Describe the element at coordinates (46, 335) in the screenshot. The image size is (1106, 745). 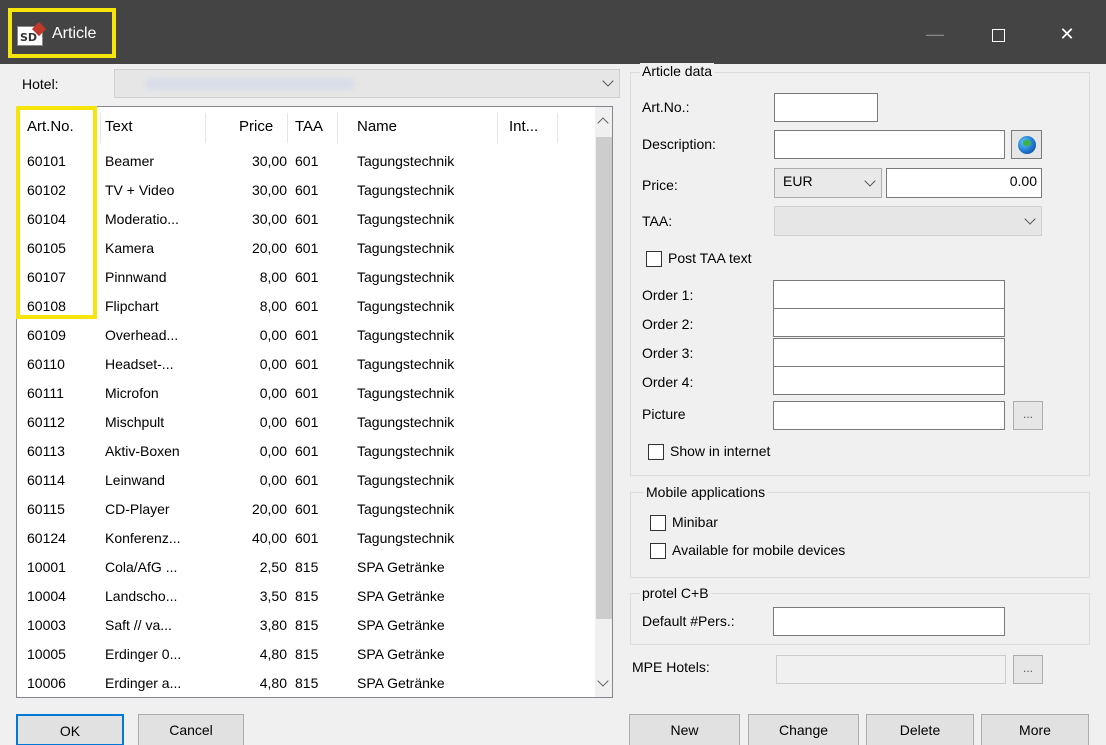
I see `cell-art-no: 60109` at that location.